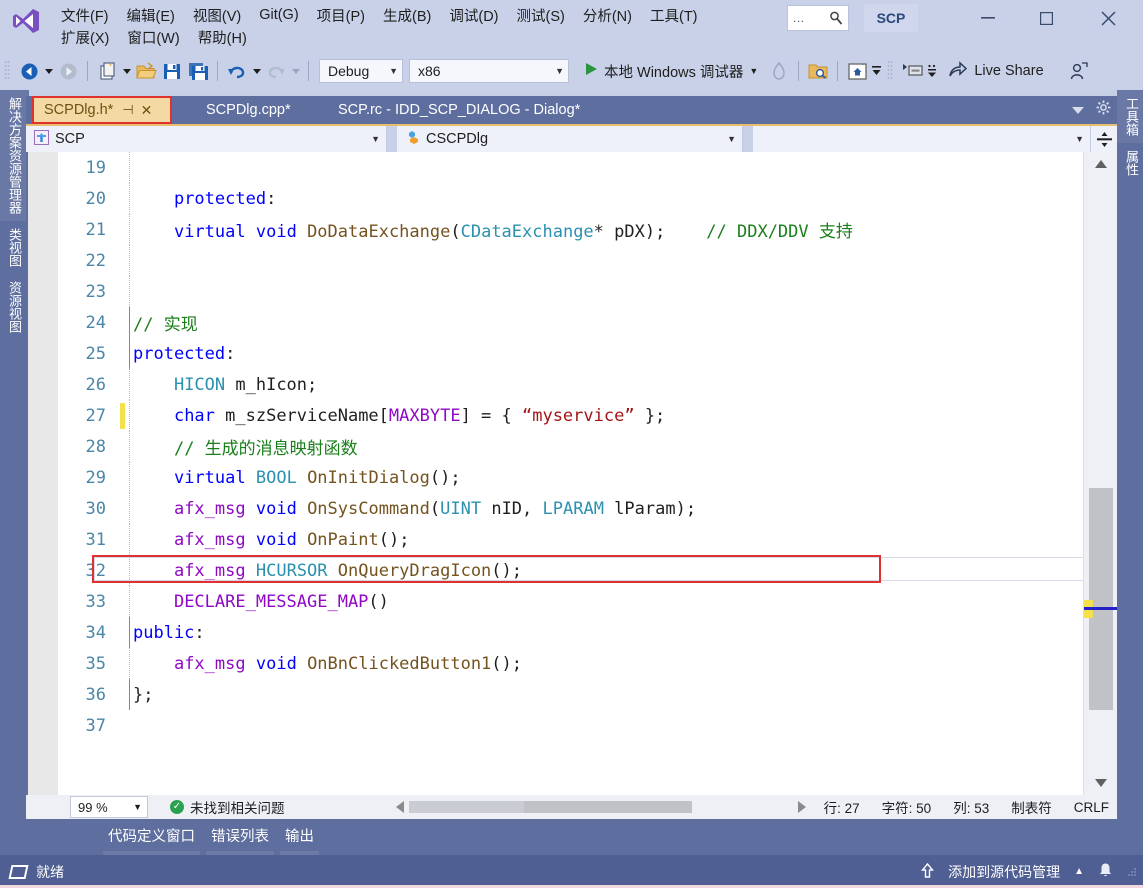  Describe the element at coordinates (1100, 473) in the screenshot. I see `editor-vertical-scrollbar` at that location.